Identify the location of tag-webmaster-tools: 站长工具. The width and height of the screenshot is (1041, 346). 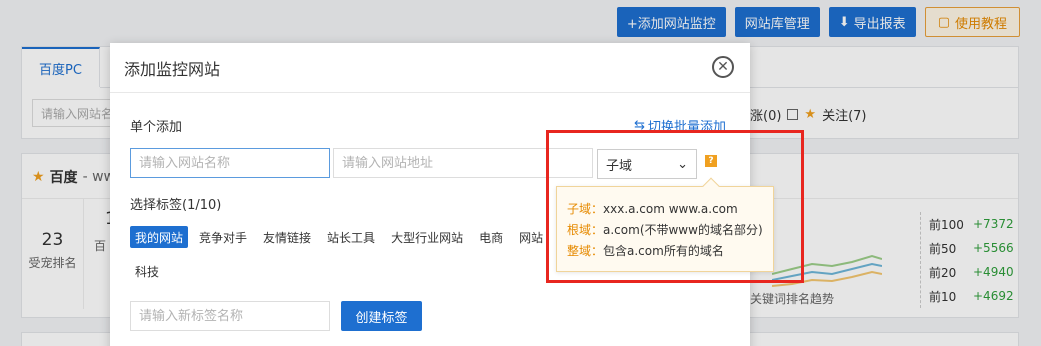
(351, 237).